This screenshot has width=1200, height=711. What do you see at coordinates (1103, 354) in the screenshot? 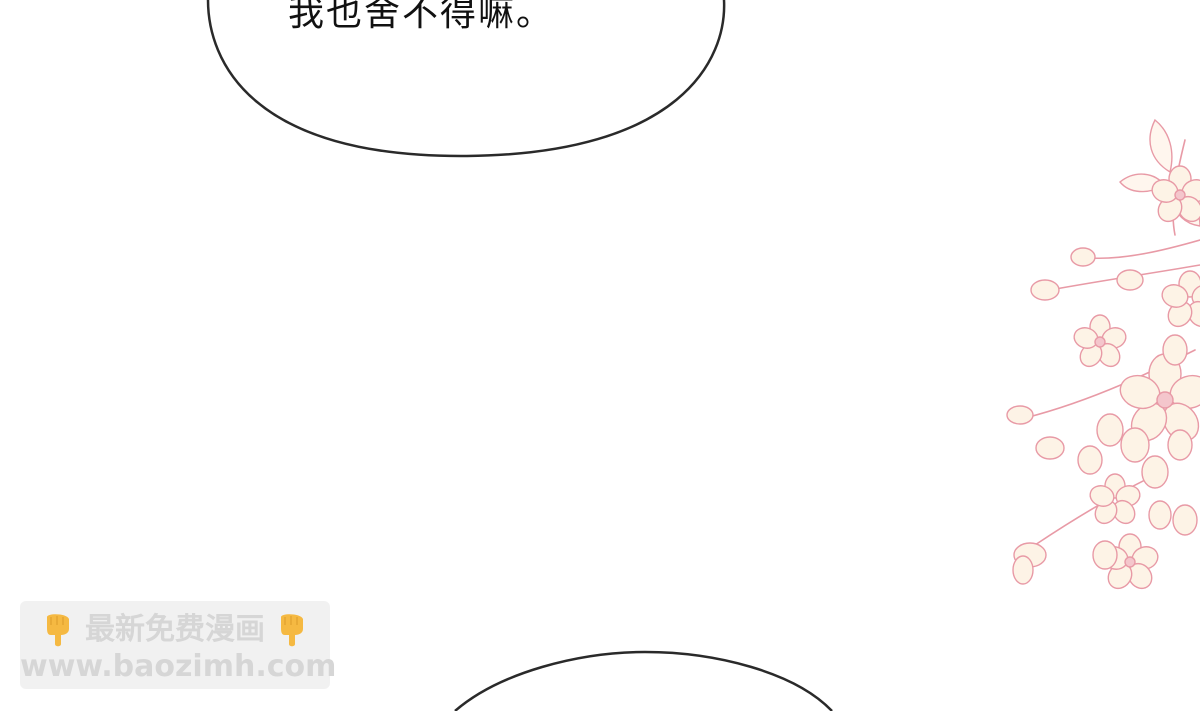
I see `cherry-blossom-illustration` at bounding box center [1103, 354].